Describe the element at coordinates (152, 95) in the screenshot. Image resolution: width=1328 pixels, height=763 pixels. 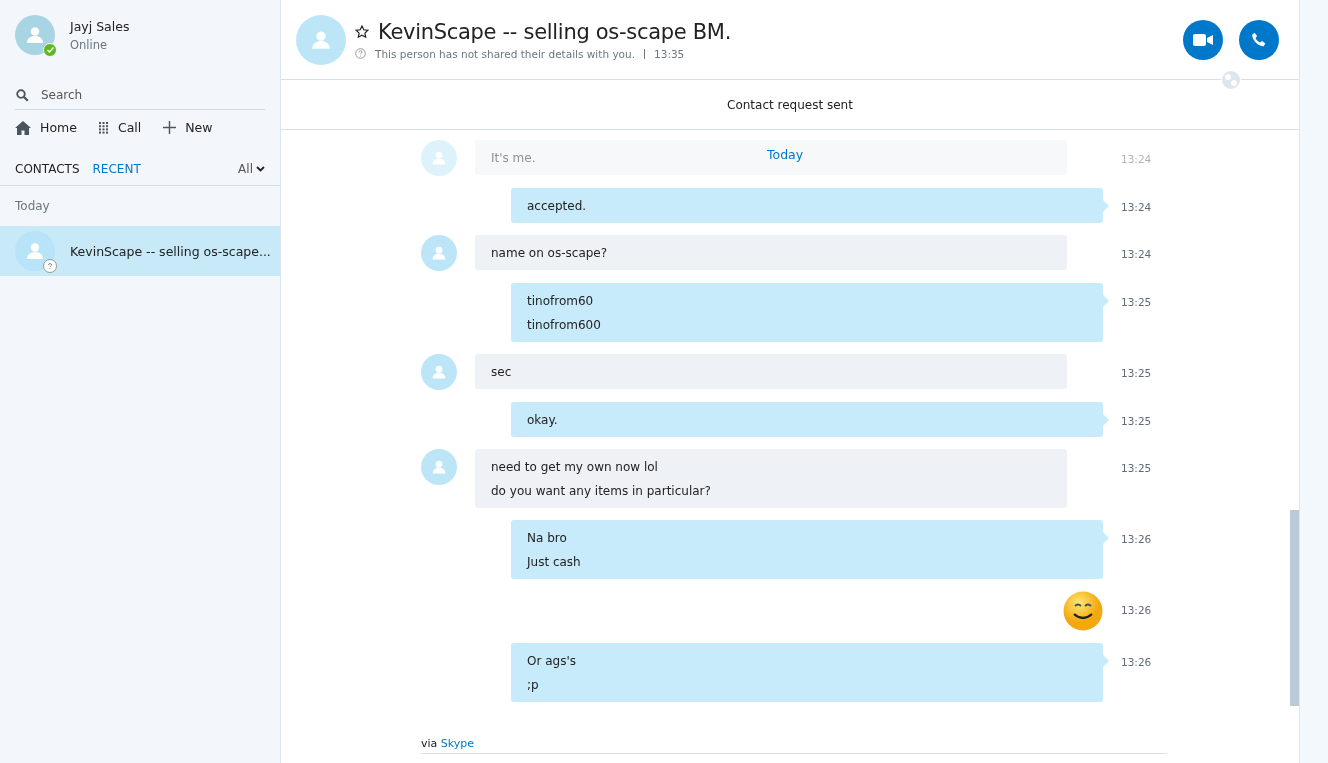
I see `search-input: Search` at that location.